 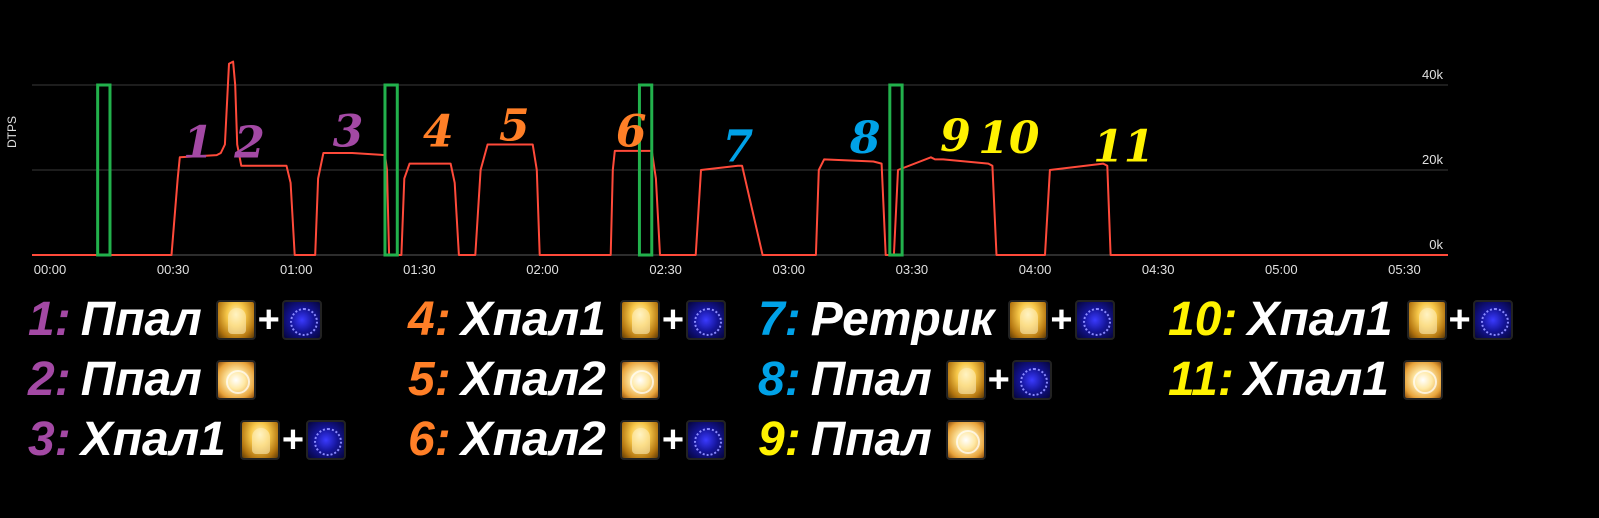 What do you see at coordinates (779, 439) in the screenshot?
I see `legend-number: 9:` at bounding box center [779, 439].